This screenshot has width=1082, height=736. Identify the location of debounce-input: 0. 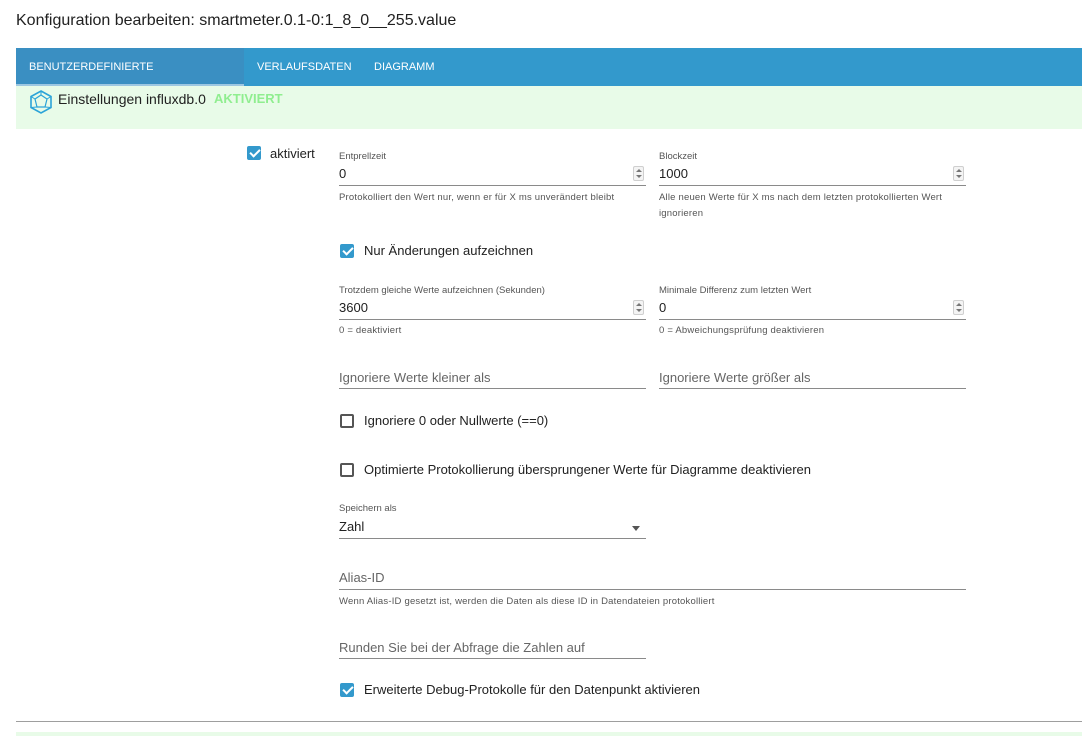
(492, 175).